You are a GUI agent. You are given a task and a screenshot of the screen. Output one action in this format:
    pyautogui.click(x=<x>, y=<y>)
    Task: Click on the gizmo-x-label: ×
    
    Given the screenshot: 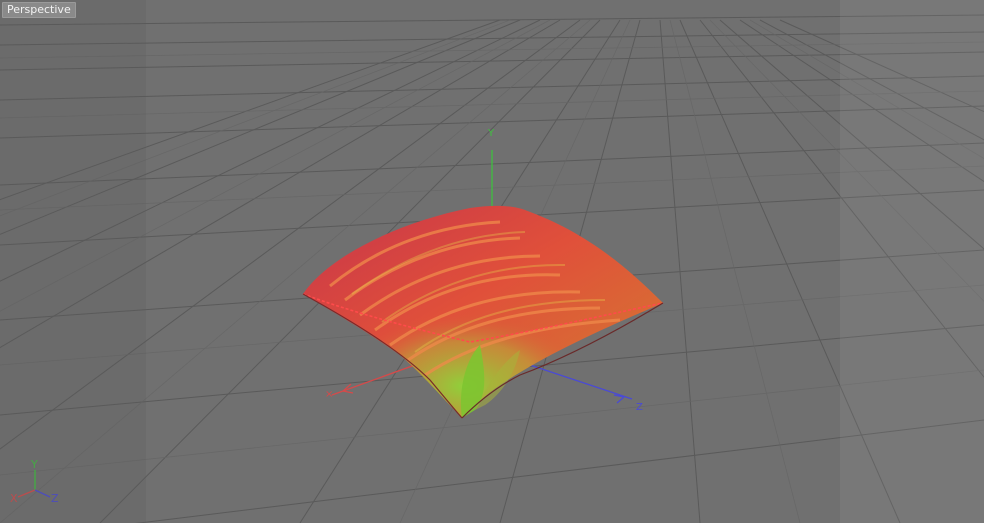 What is the action you would take?
    pyautogui.click(x=329, y=394)
    